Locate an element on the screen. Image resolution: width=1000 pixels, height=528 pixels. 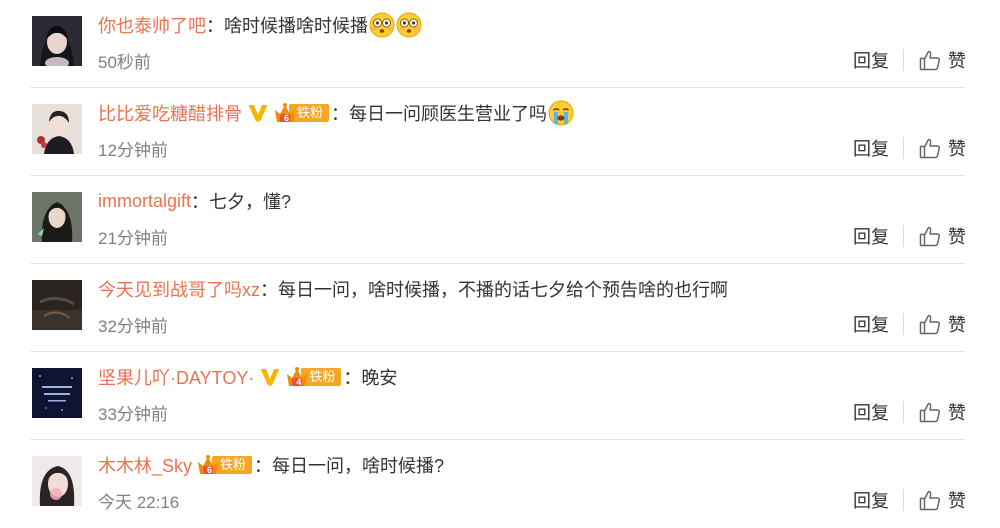
comment-line: 木木林_Sky 6 铁粉 ： 每日一问，啥时候播? is located at coordinates (271, 465).